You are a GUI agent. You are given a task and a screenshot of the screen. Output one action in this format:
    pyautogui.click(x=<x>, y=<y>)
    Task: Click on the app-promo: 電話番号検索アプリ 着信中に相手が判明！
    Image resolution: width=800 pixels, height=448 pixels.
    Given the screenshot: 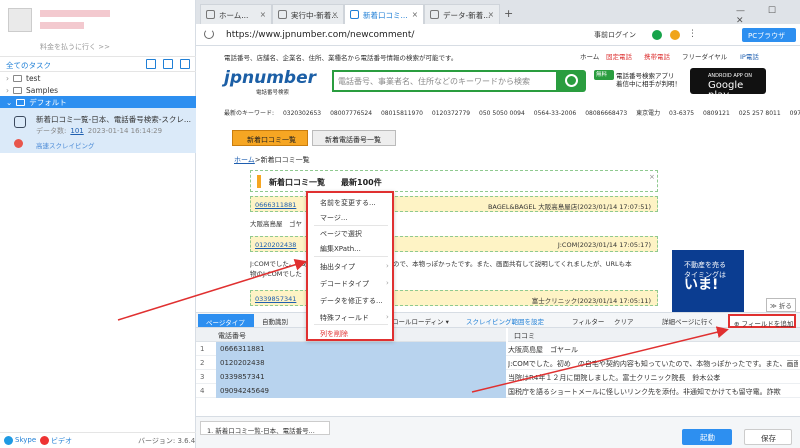 What is the action you would take?
    pyautogui.click(x=652, y=80)
    